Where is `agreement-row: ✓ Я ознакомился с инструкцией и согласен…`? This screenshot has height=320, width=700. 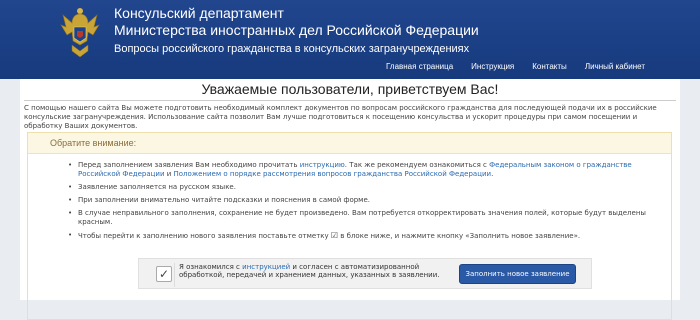
agreement-row: ✓ Я ознакомился с инструкцией и согласен… is located at coordinates (365, 273).